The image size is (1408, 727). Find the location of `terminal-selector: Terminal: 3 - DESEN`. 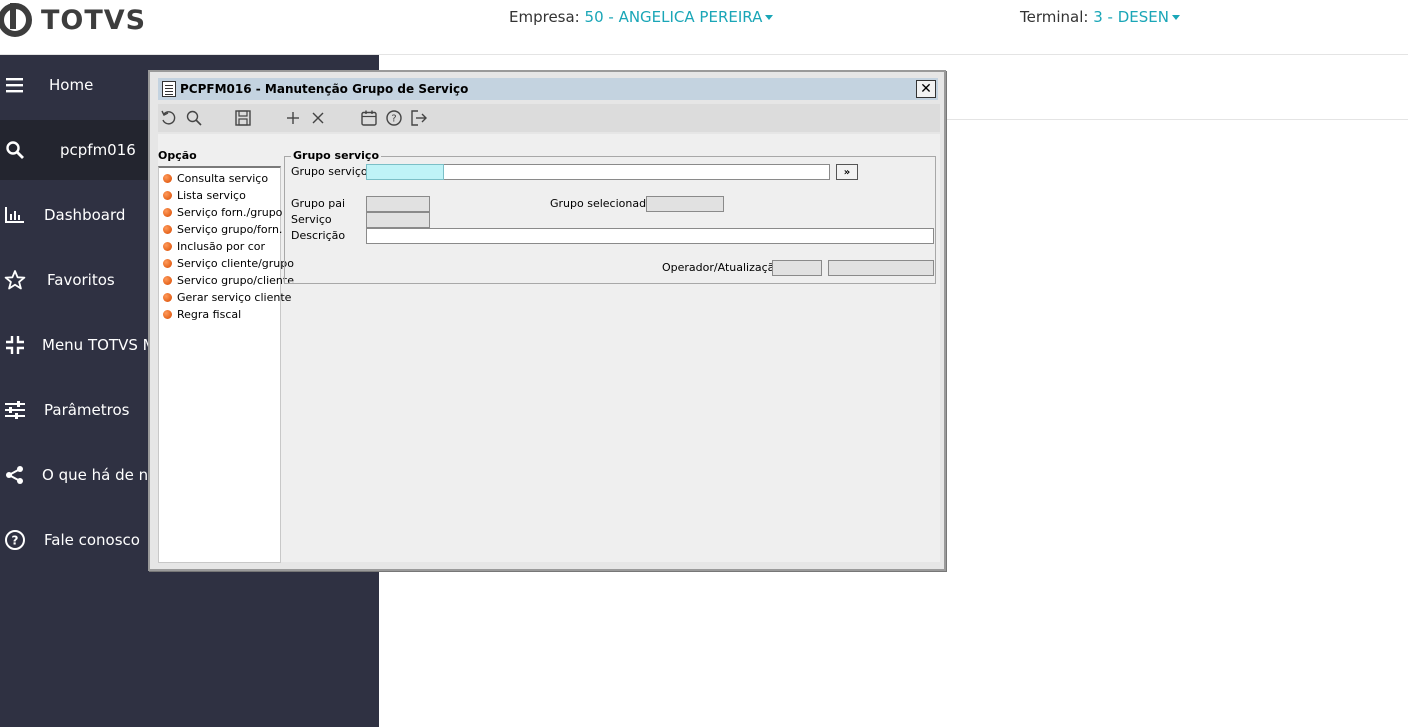

terminal-selector: Terminal: 3 - DESEN is located at coordinates (1100, 17).